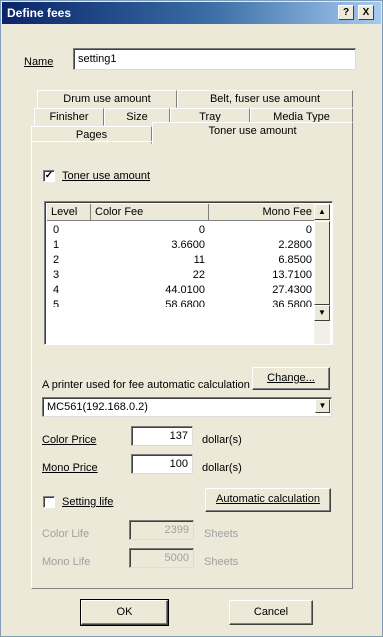  Describe the element at coordinates (162, 436) in the screenshot. I see `color-price-field: 137` at that location.